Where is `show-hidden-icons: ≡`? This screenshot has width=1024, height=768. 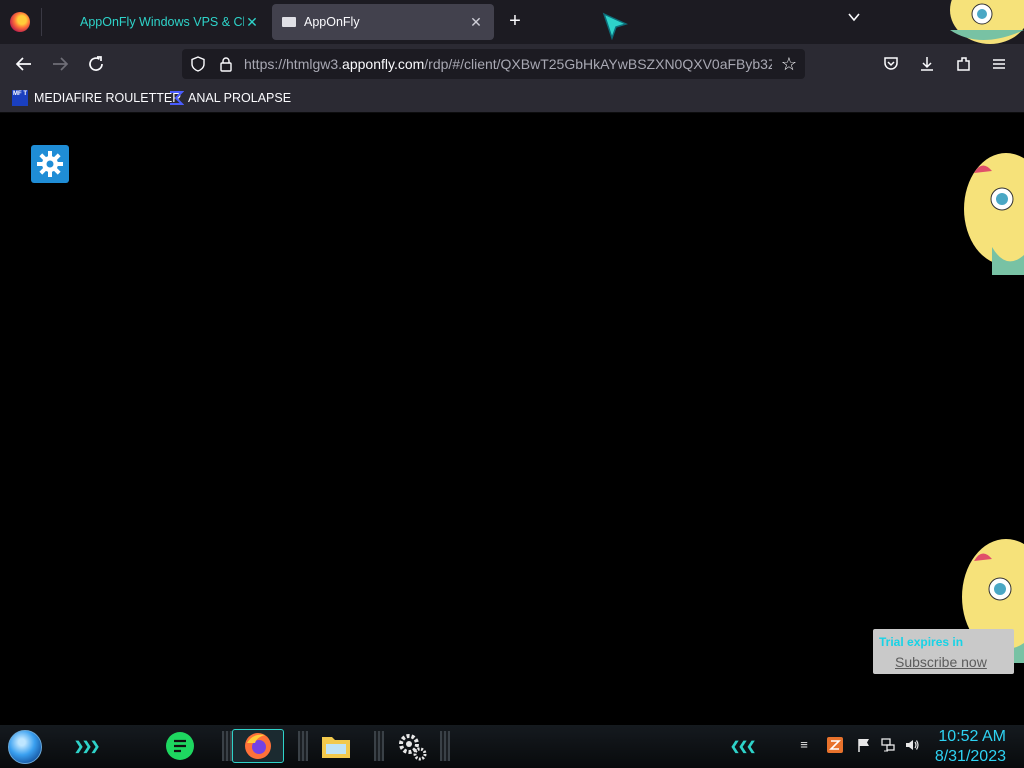
show-hidden-icons: ≡ is located at coordinates (804, 745).